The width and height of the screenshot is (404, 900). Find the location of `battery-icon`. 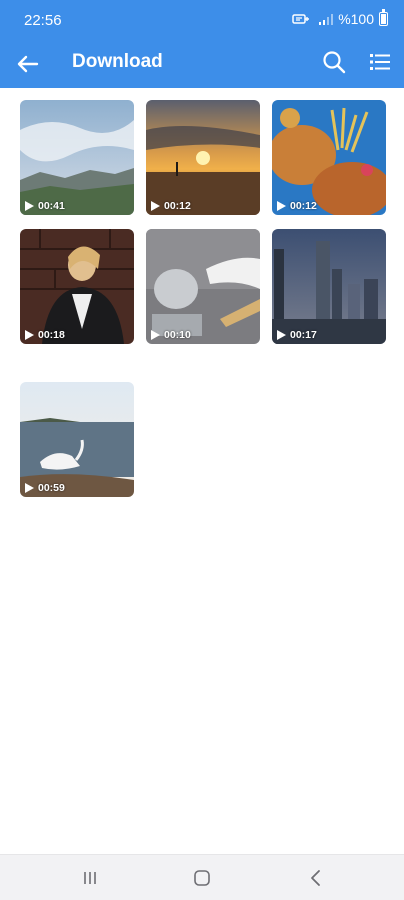

battery-icon is located at coordinates (383, 17).